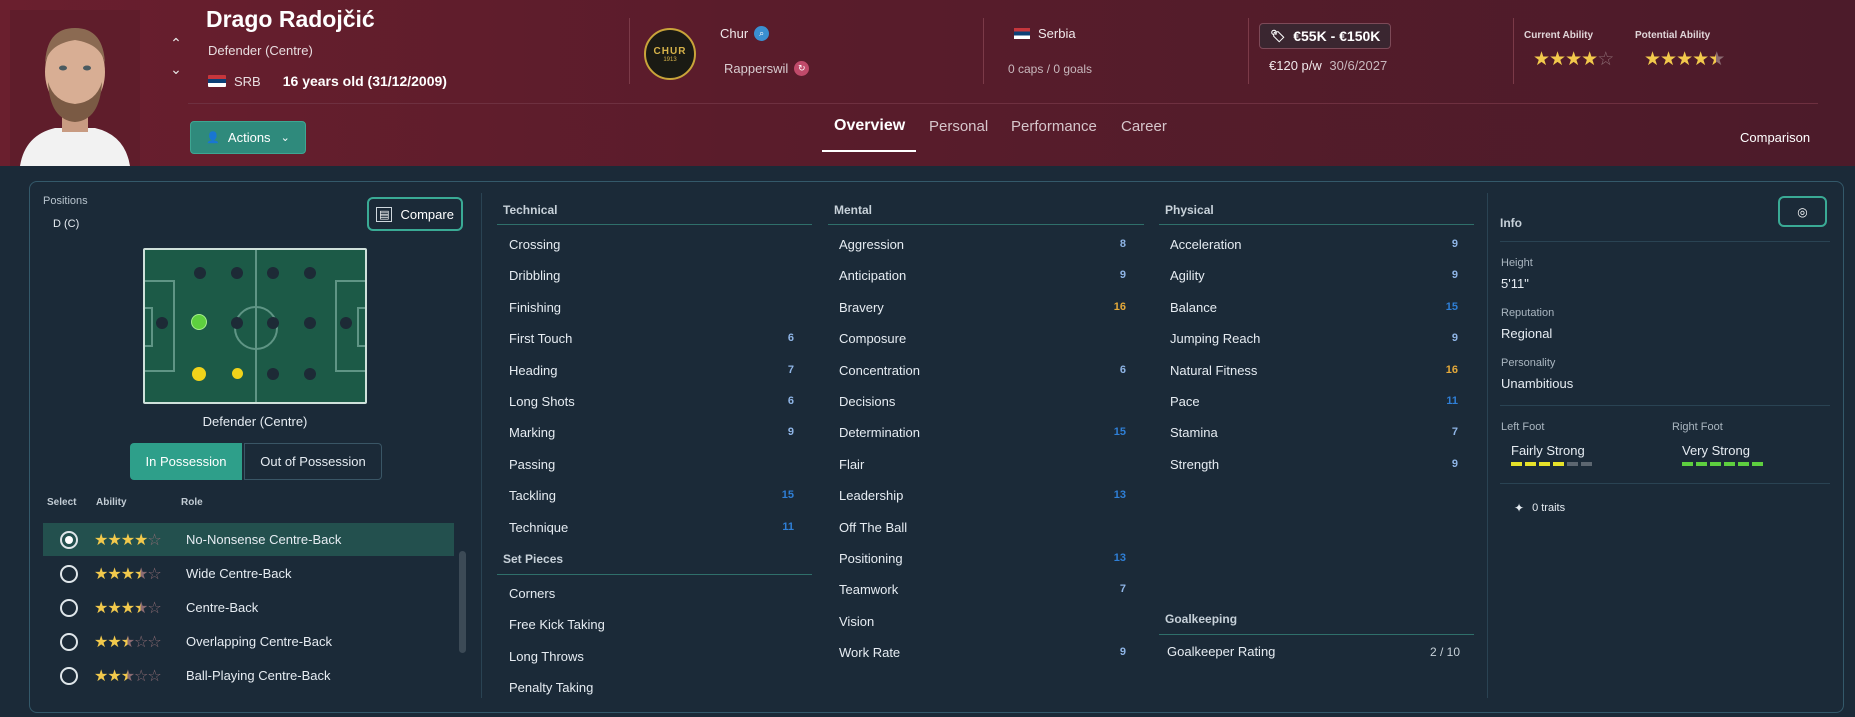 This screenshot has height=717, width=1855. I want to click on transfer-value: €55K - €150K, so click(1337, 36).